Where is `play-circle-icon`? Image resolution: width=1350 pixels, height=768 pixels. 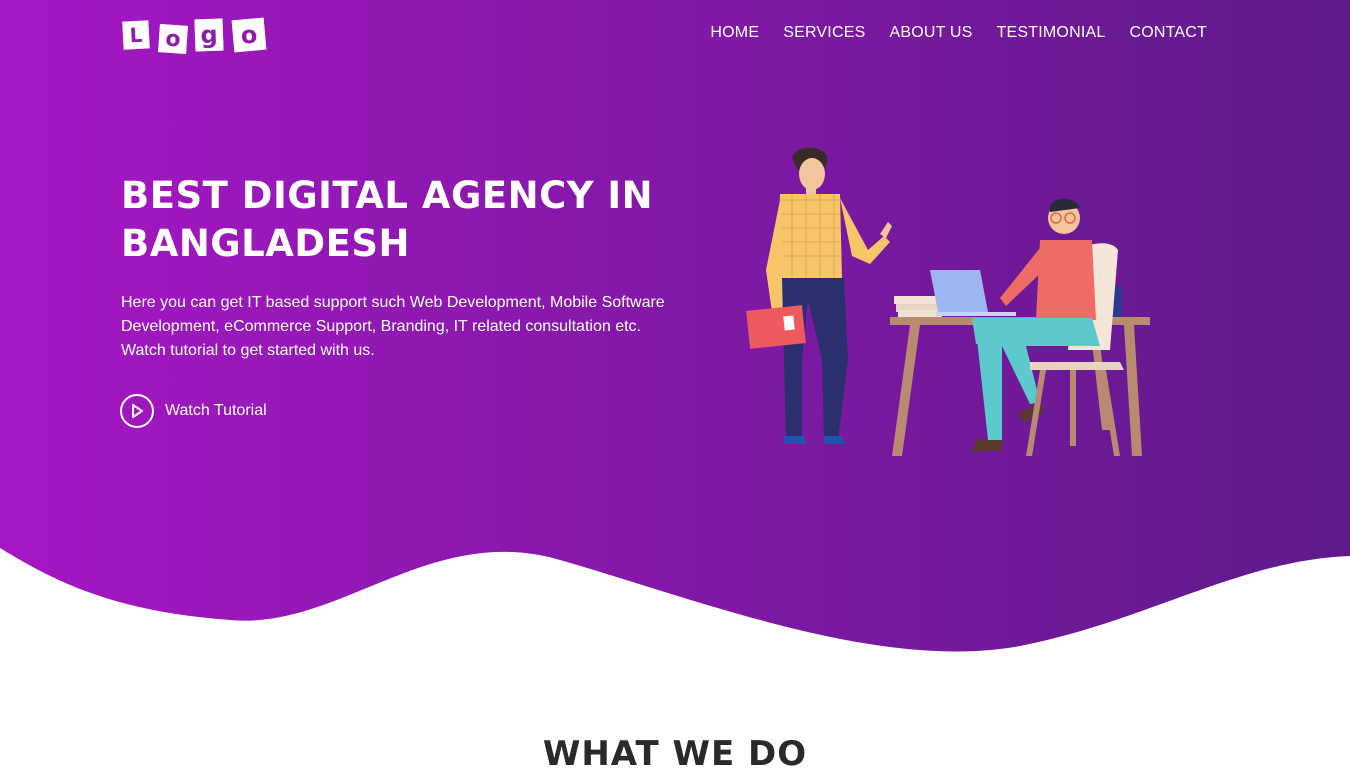
play-circle-icon is located at coordinates (137, 411).